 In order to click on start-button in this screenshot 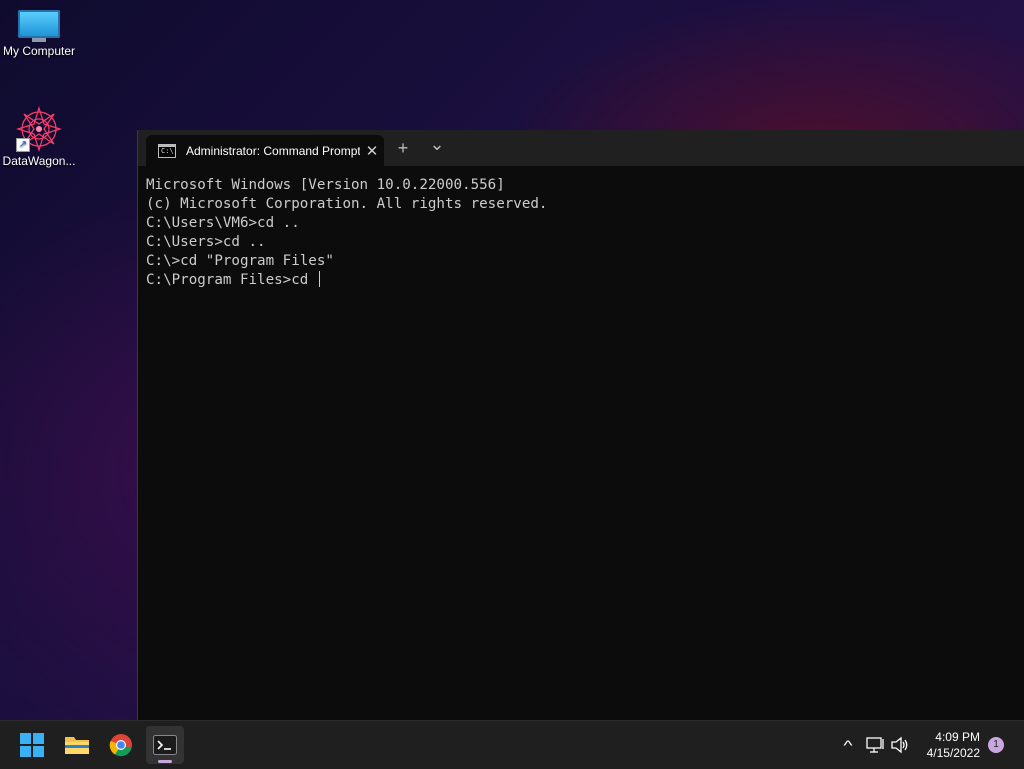, I will do `click(32, 745)`.